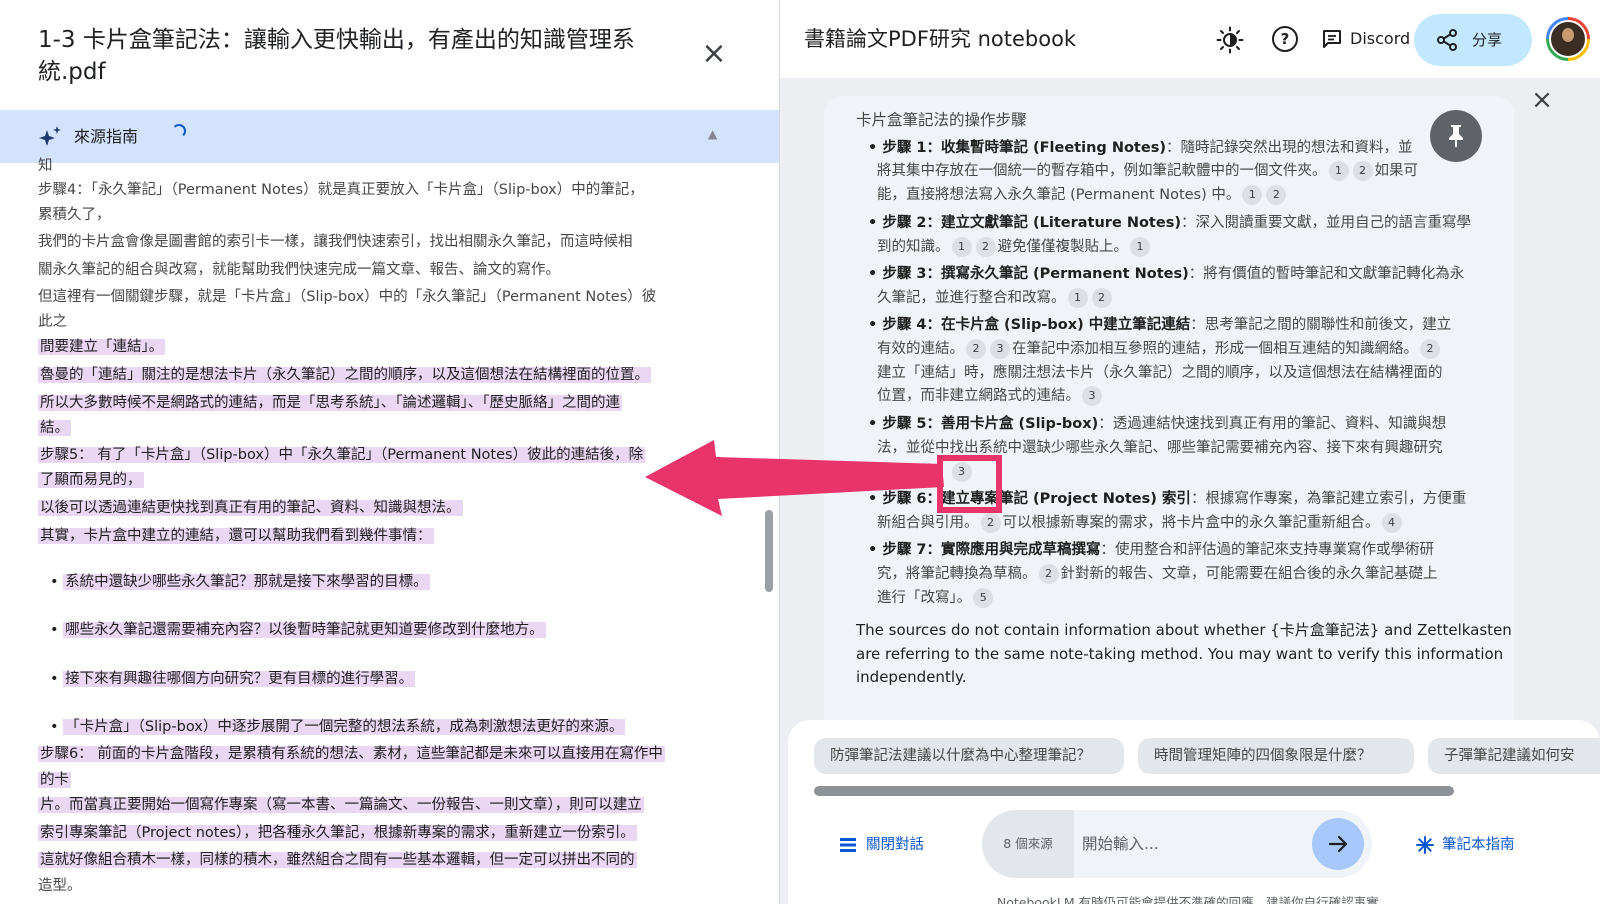  What do you see at coordinates (299, 270) in the screenshot?
I see `document-line: 關永久筆記的組合與改寫，就能幫助我們快速完成一篇文章、報告、論文的寫作。` at bounding box center [299, 270].